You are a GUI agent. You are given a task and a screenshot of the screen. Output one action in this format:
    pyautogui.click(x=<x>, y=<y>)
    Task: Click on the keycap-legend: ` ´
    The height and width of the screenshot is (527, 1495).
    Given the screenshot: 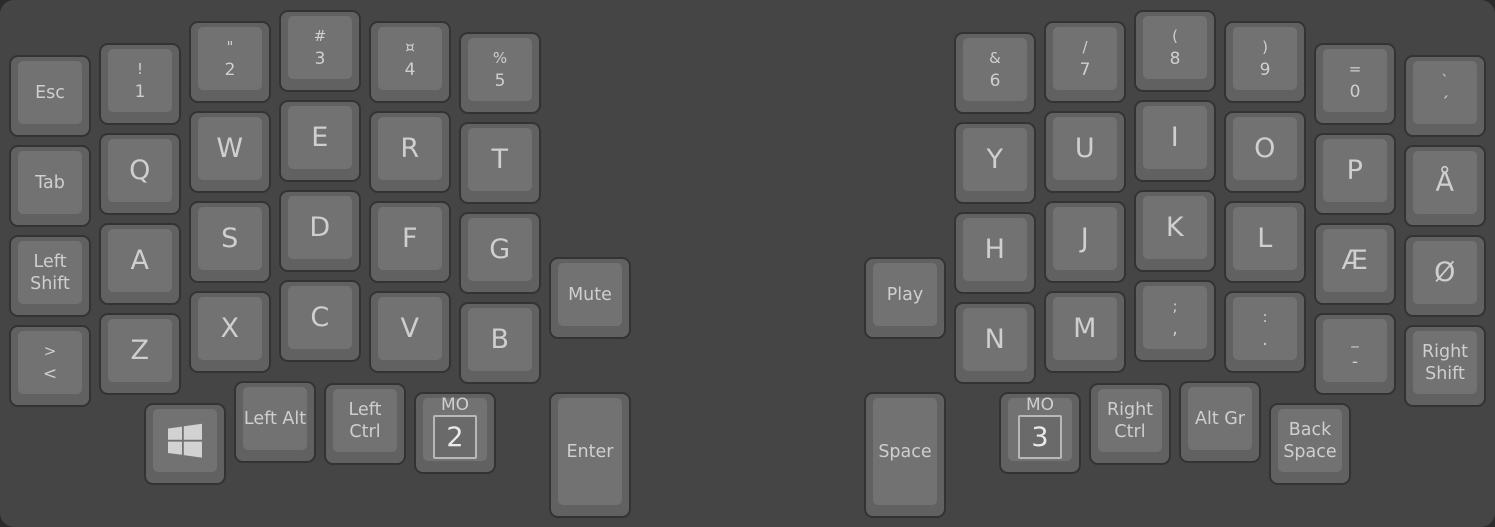 What is the action you would take?
    pyautogui.click(x=1445, y=92)
    